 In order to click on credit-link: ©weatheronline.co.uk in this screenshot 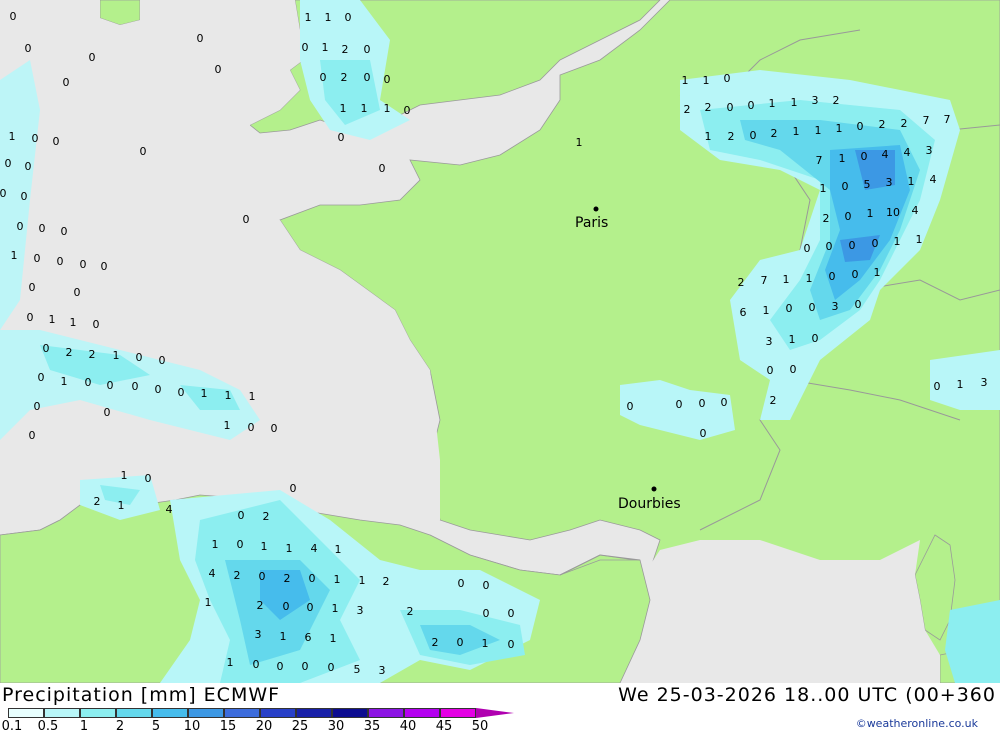, I will do `click(917, 723)`.